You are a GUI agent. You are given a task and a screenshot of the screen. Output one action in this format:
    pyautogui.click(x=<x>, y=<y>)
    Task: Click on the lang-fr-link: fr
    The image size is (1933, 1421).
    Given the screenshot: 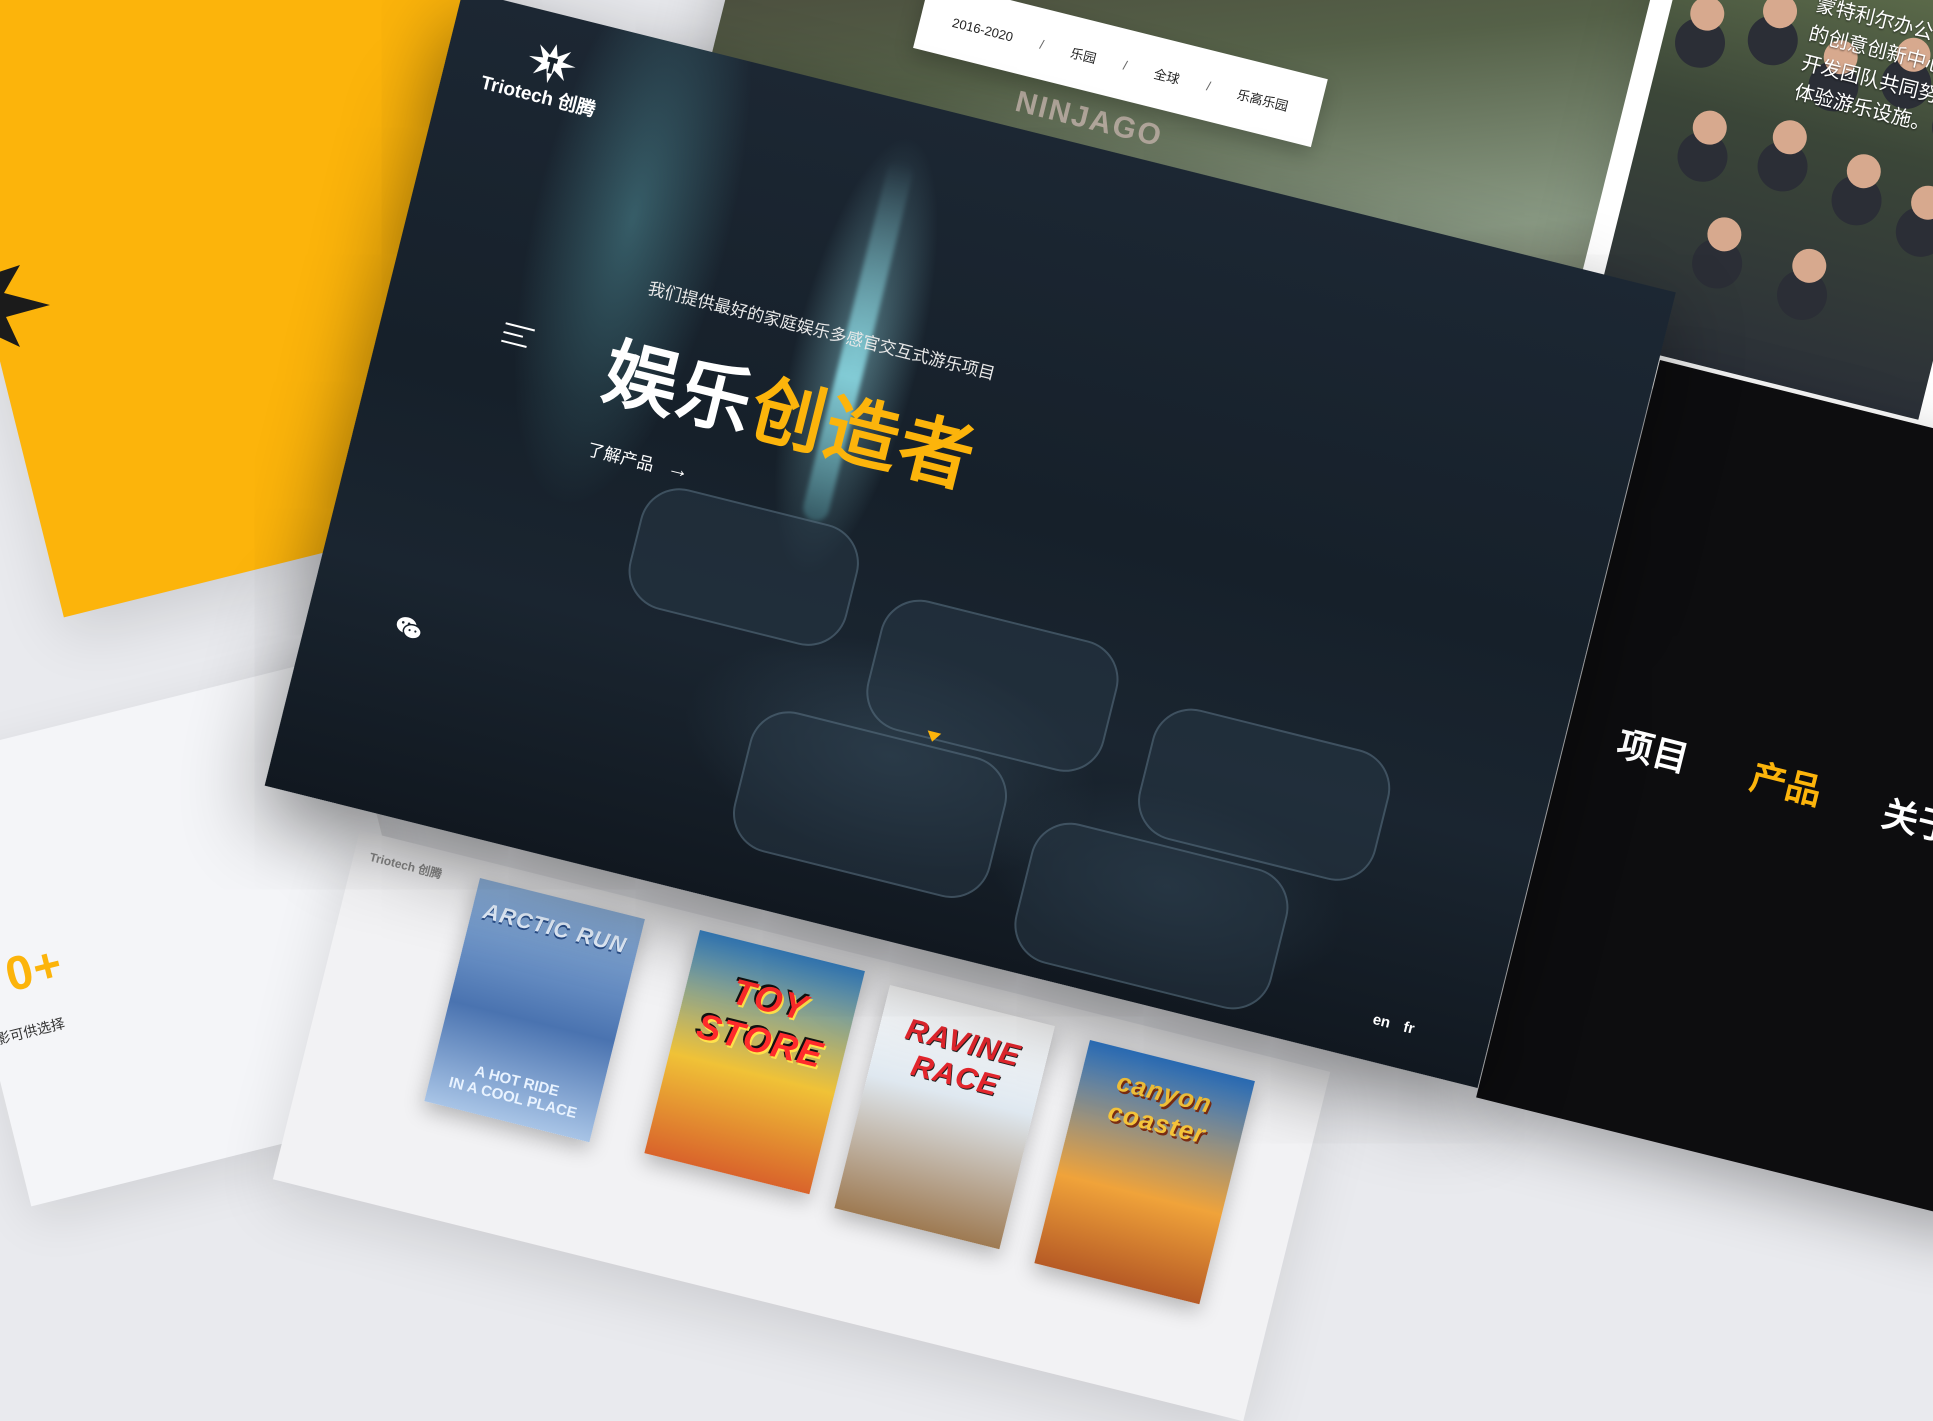 What is the action you would take?
    pyautogui.click(x=1409, y=1028)
    